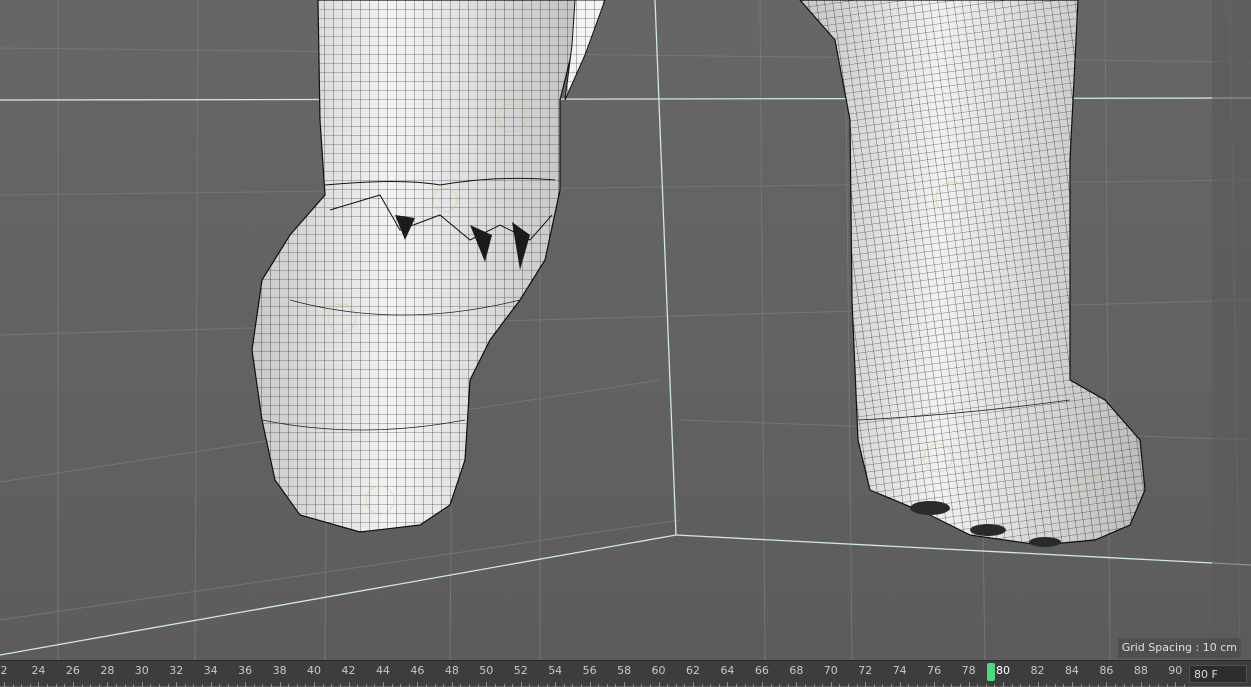 The image size is (1251, 687). Describe the element at coordinates (1037, 670) in the screenshot. I see `timeline-tick-label: 82` at that location.